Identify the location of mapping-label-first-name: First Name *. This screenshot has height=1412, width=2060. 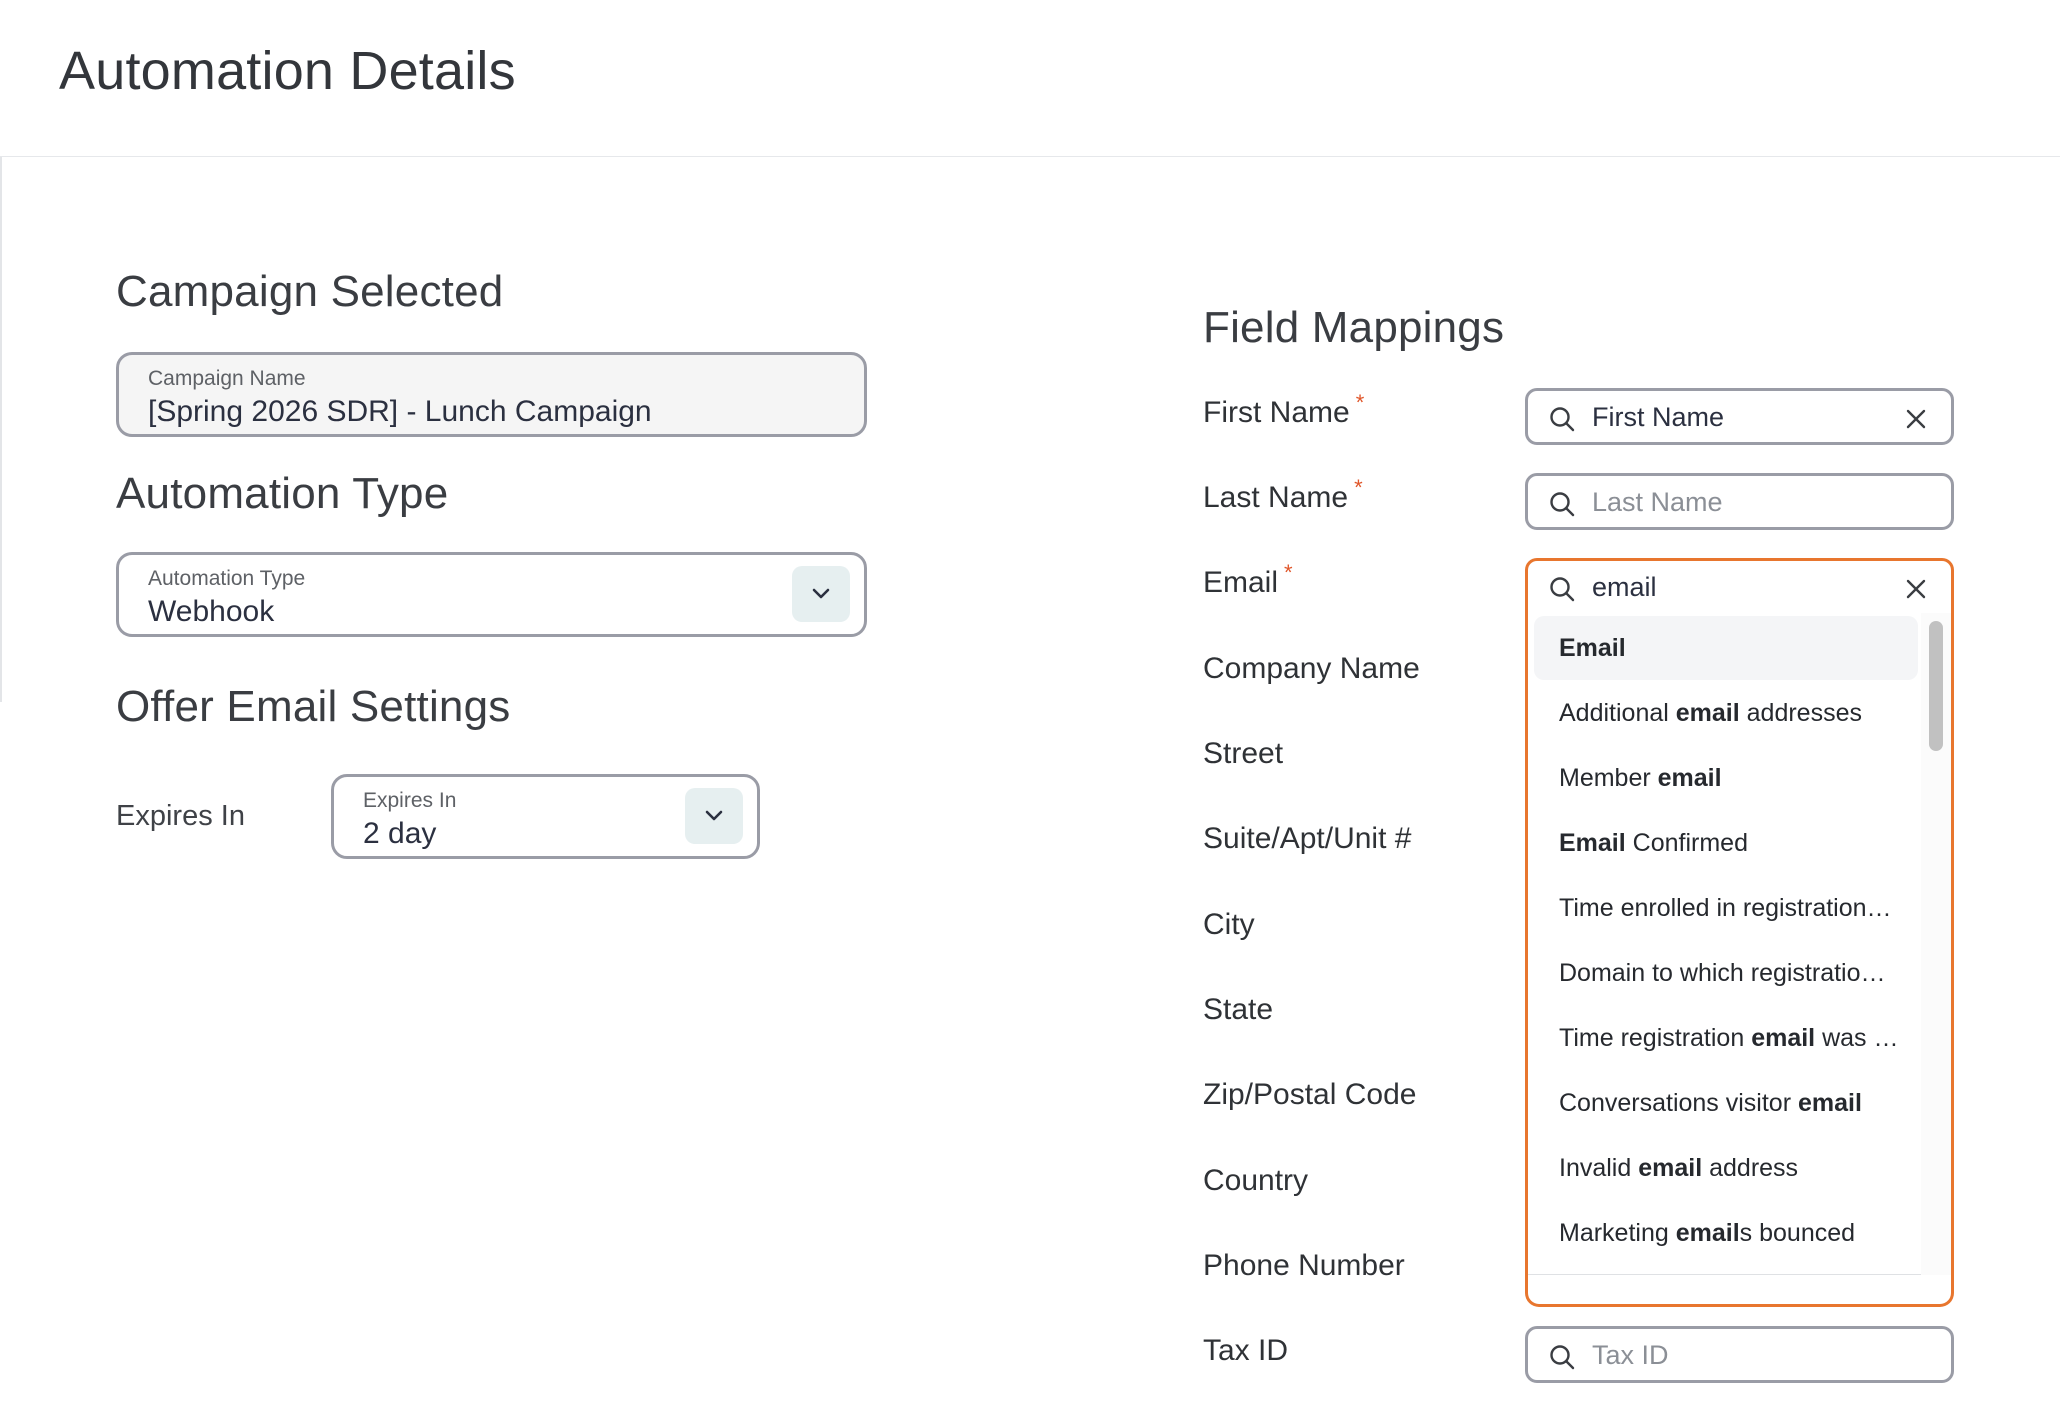
(1284, 409).